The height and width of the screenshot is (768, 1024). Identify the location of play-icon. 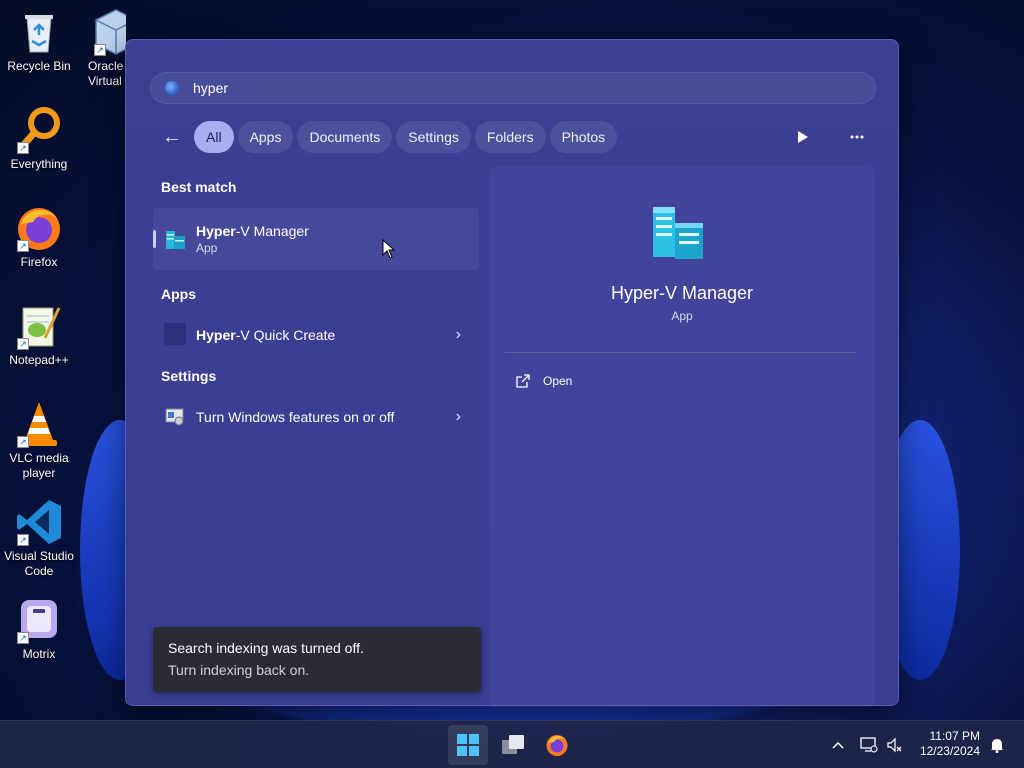
(803, 137).